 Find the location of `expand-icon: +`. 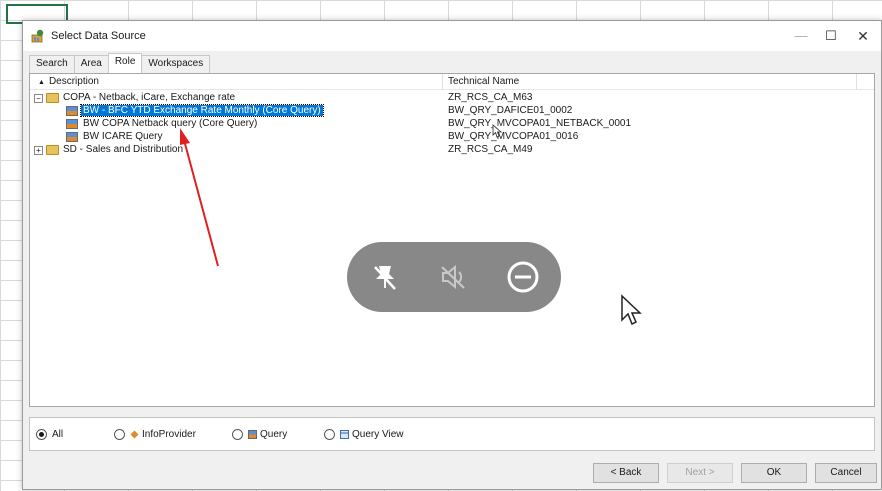

expand-icon: + is located at coordinates (38, 150).